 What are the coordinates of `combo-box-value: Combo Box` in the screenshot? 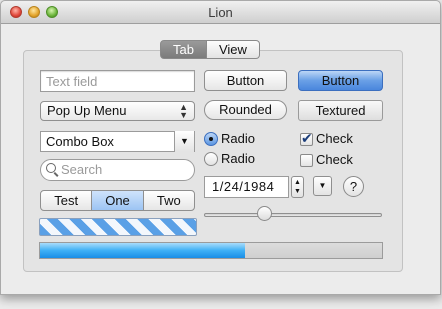 It's located at (80, 141).